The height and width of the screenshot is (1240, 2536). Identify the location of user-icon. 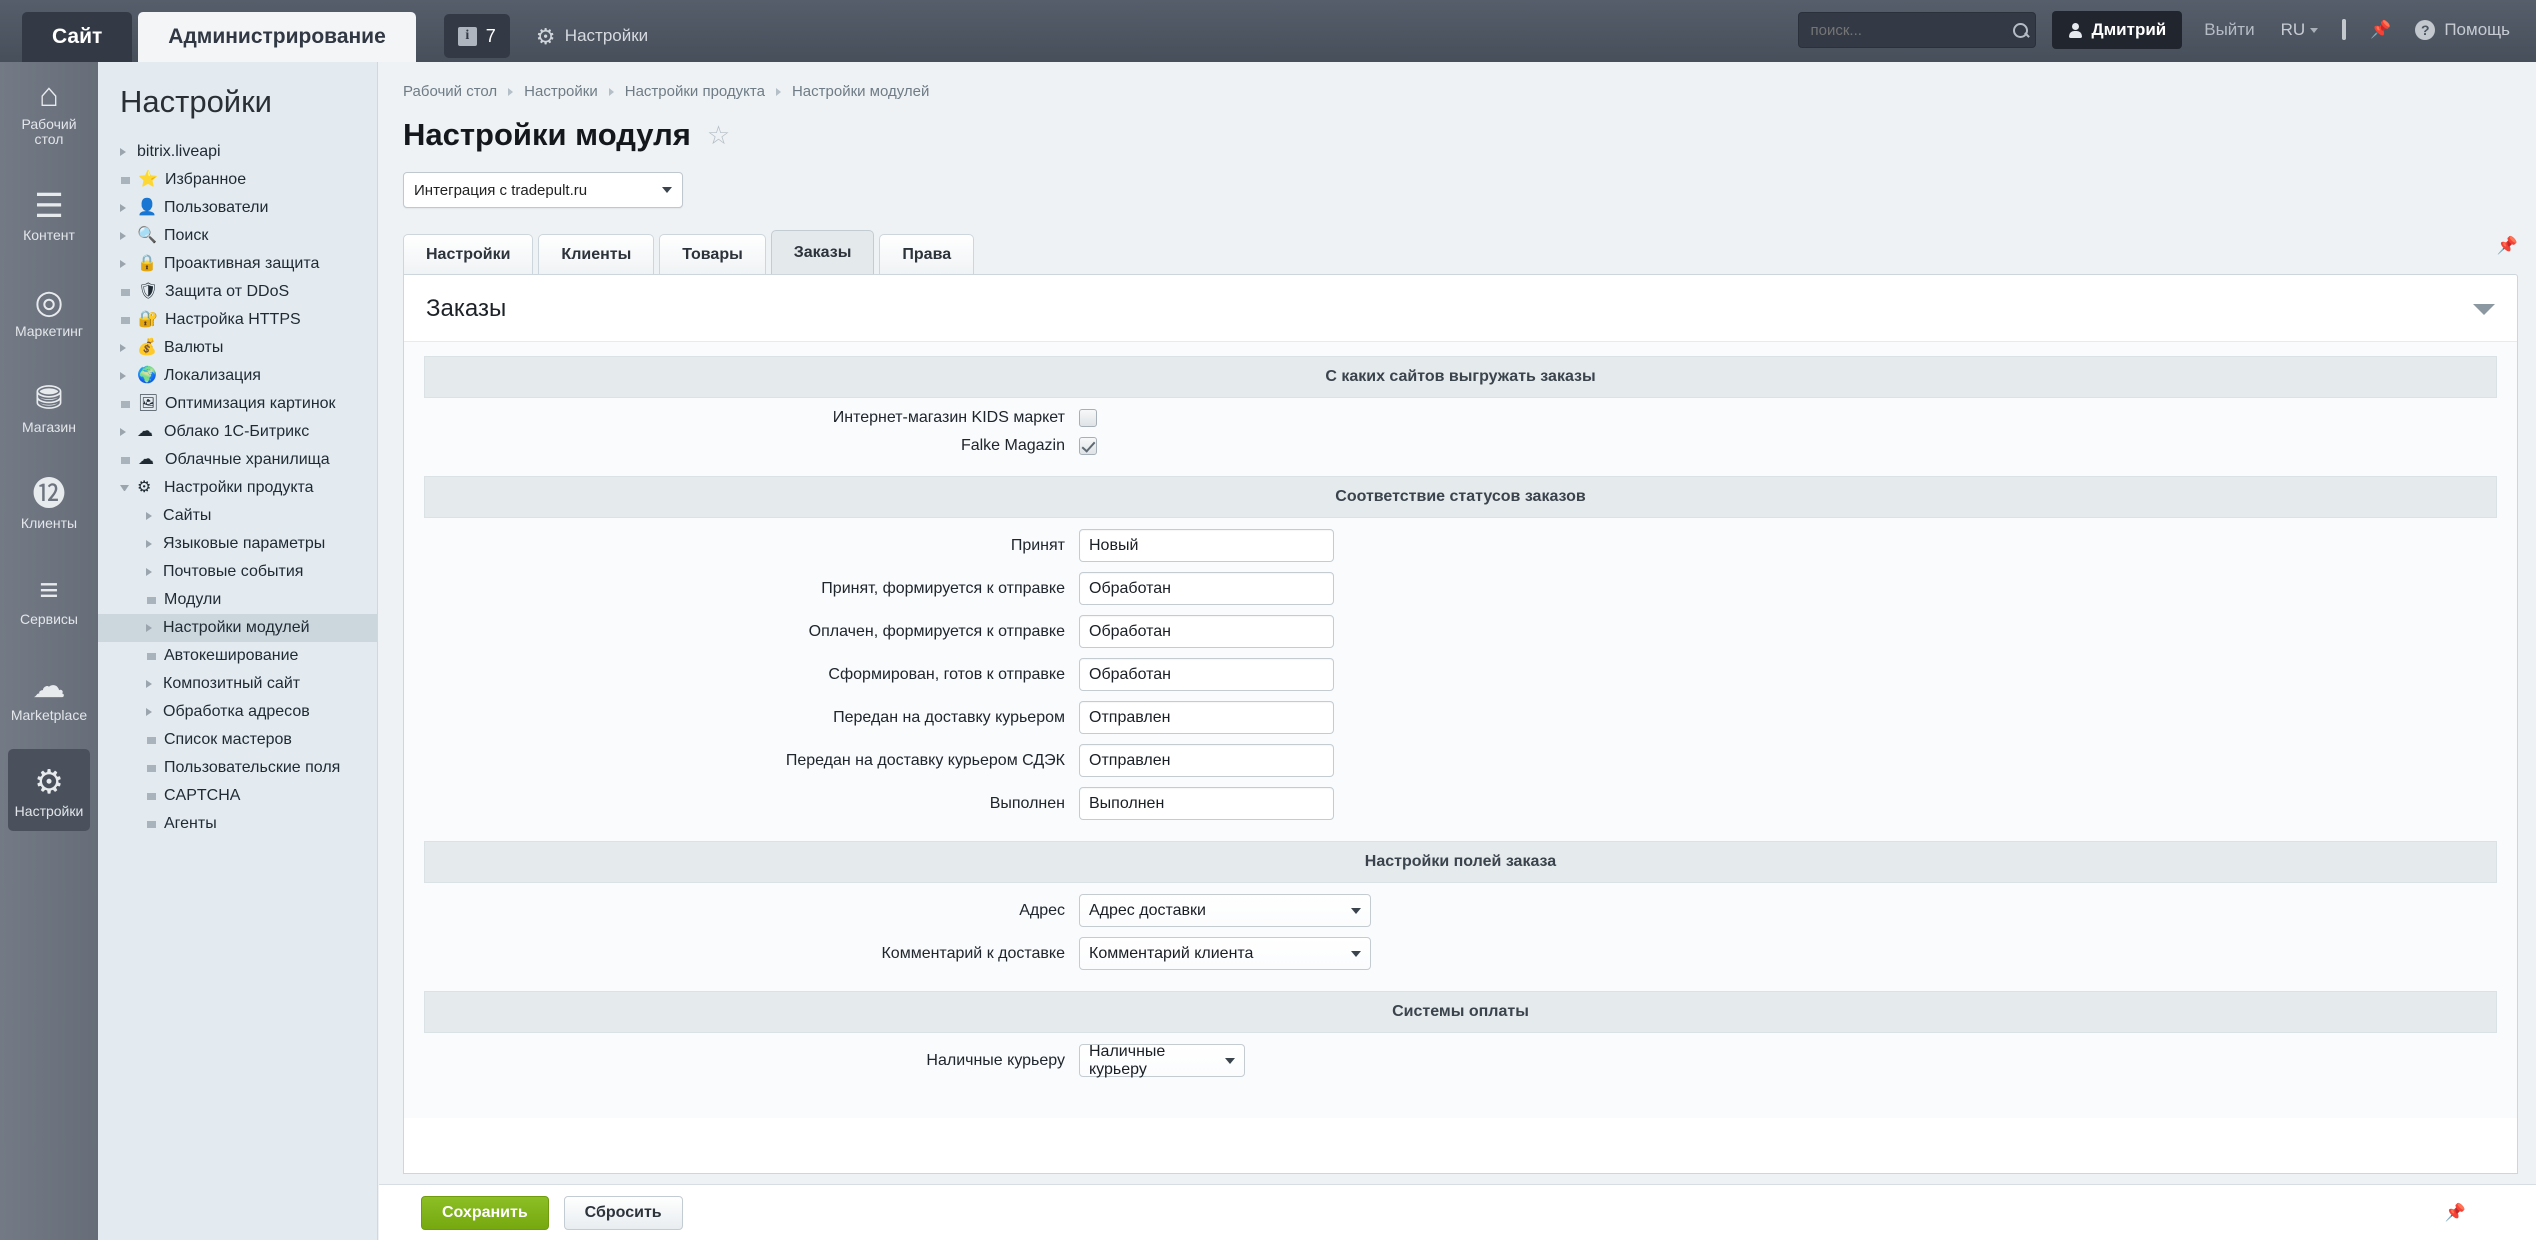
(2075, 30).